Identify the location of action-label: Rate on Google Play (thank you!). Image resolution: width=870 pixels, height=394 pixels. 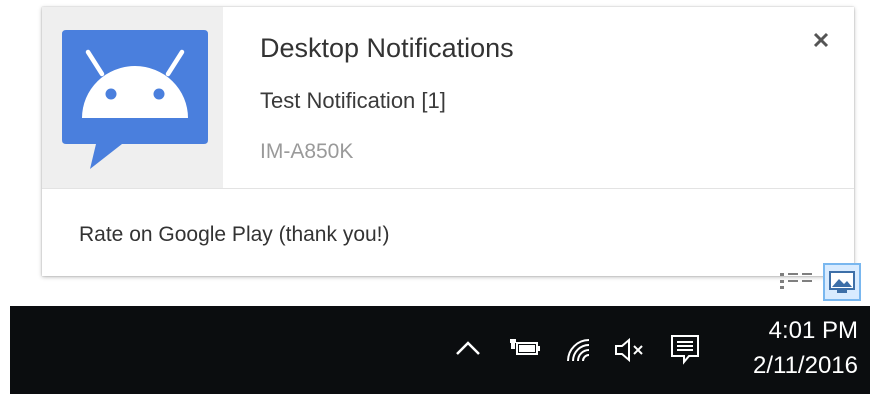
(234, 234).